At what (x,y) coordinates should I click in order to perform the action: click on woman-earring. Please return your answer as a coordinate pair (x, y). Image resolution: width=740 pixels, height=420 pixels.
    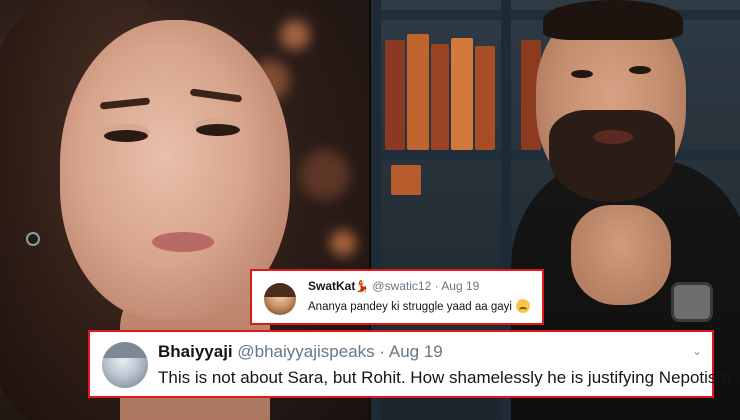
    Looking at the image, I should click on (33, 239).